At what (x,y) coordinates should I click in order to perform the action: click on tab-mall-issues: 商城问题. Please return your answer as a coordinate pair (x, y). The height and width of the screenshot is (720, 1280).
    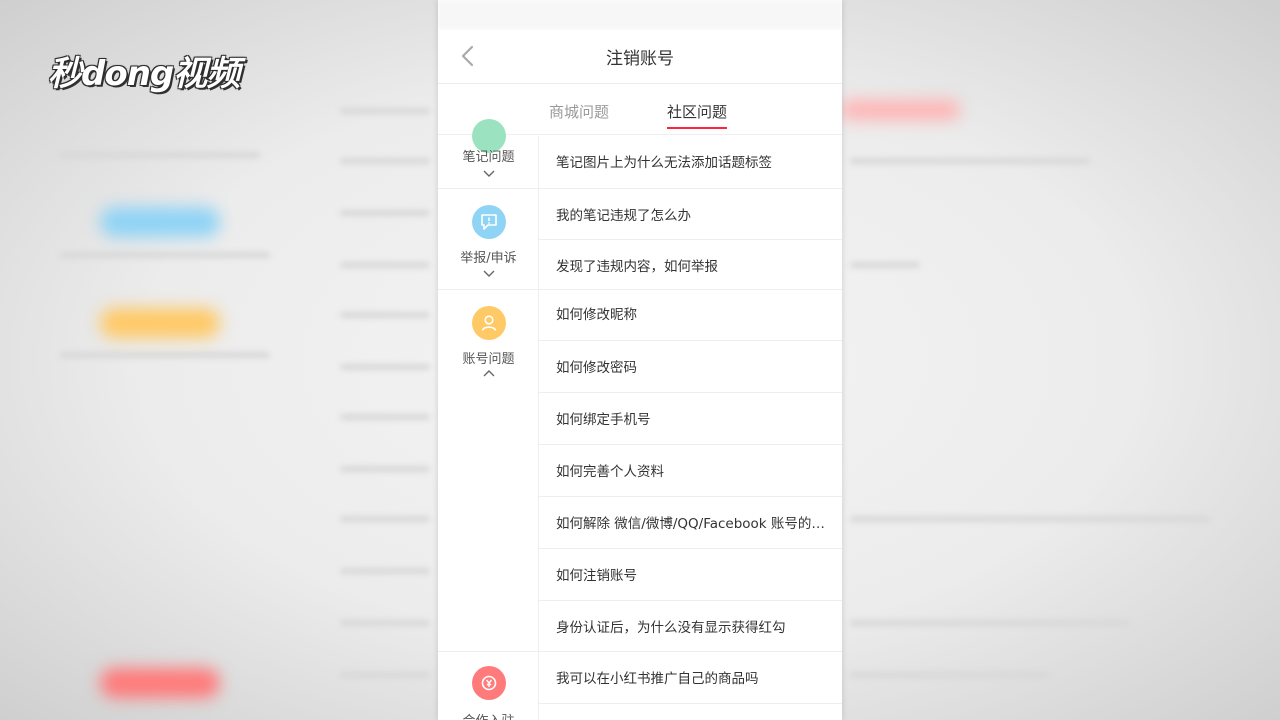
    Looking at the image, I should click on (579, 111).